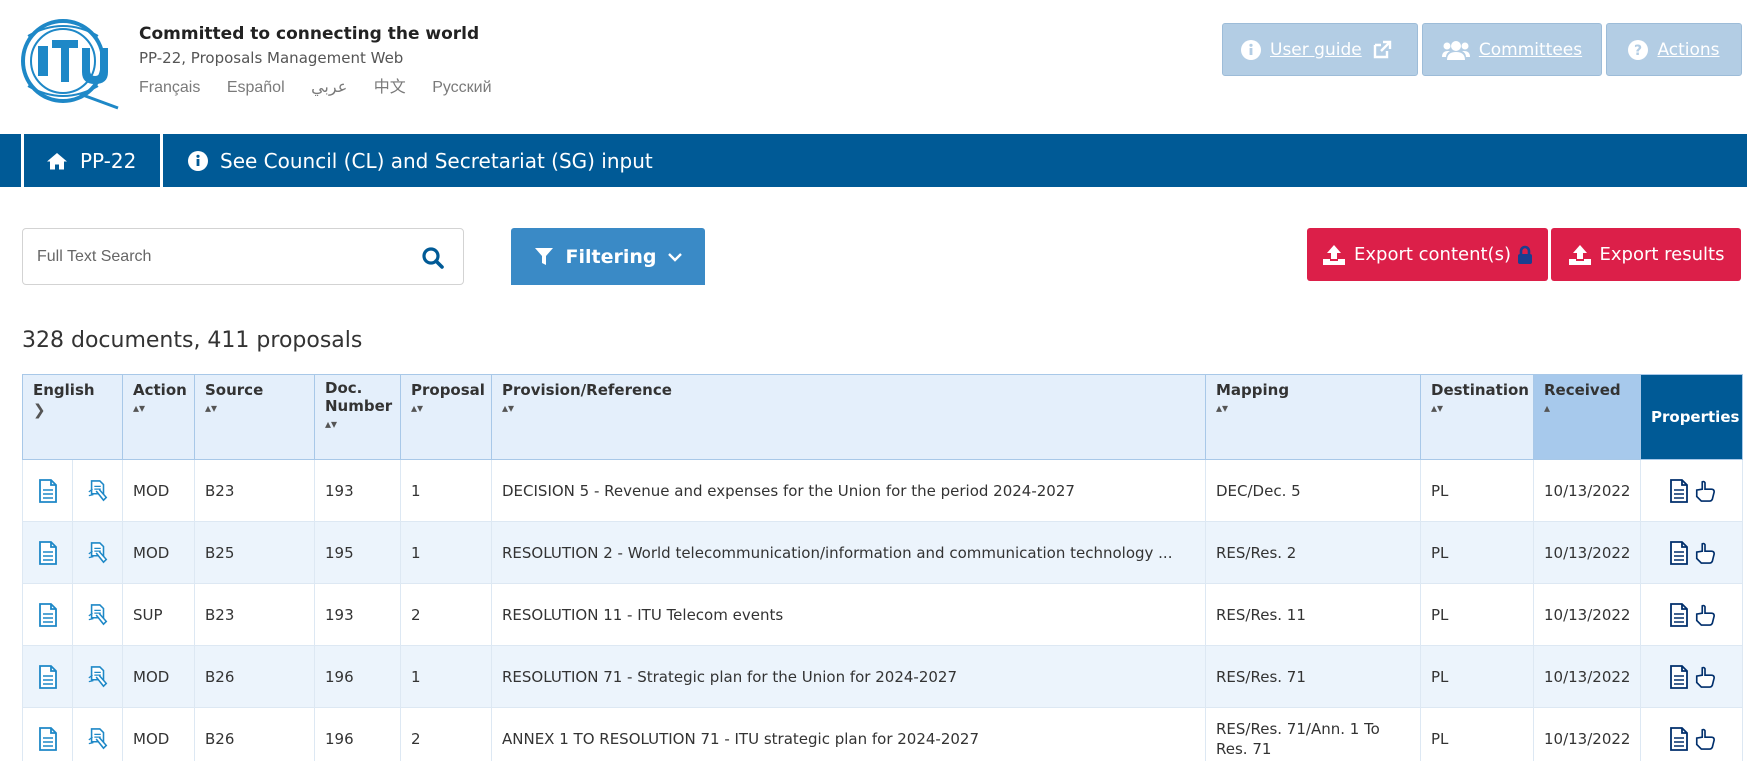  What do you see at coordinates (72, 417) in the screenshot?
I see `col-english: English ❯` at bounding box center [72, 417].